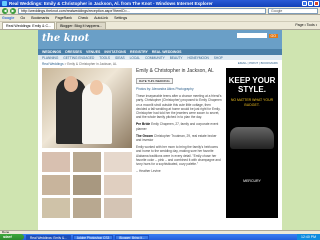 The height and width of the screenshot is (240, 320). What do you see at coordinates (139, 52) in the screenshot?
I see `nav-registry: REGISTRY` at bounding box center [139, 52].